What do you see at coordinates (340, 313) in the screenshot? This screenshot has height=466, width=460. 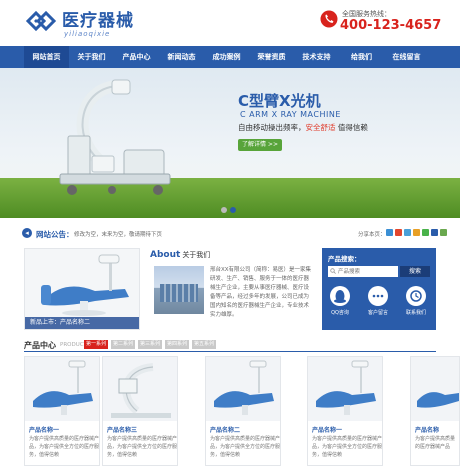 I see `service-qq-label: QQ咨询` at bounding box center [340, 313].